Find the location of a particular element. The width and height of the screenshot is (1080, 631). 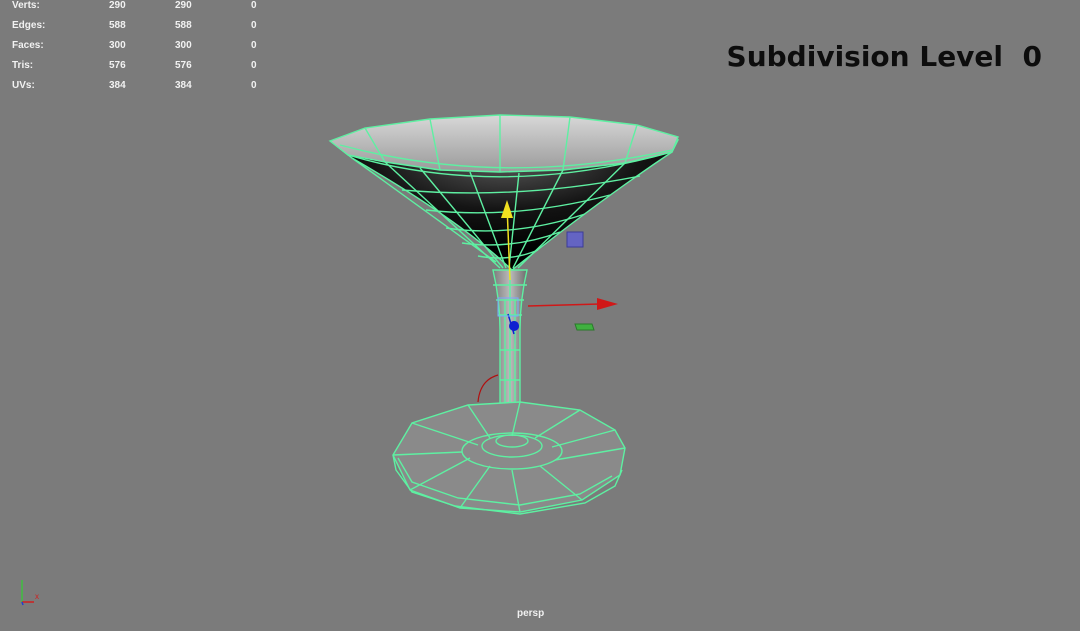

hud-value-object: 290 is located at coordinates (117, 5).